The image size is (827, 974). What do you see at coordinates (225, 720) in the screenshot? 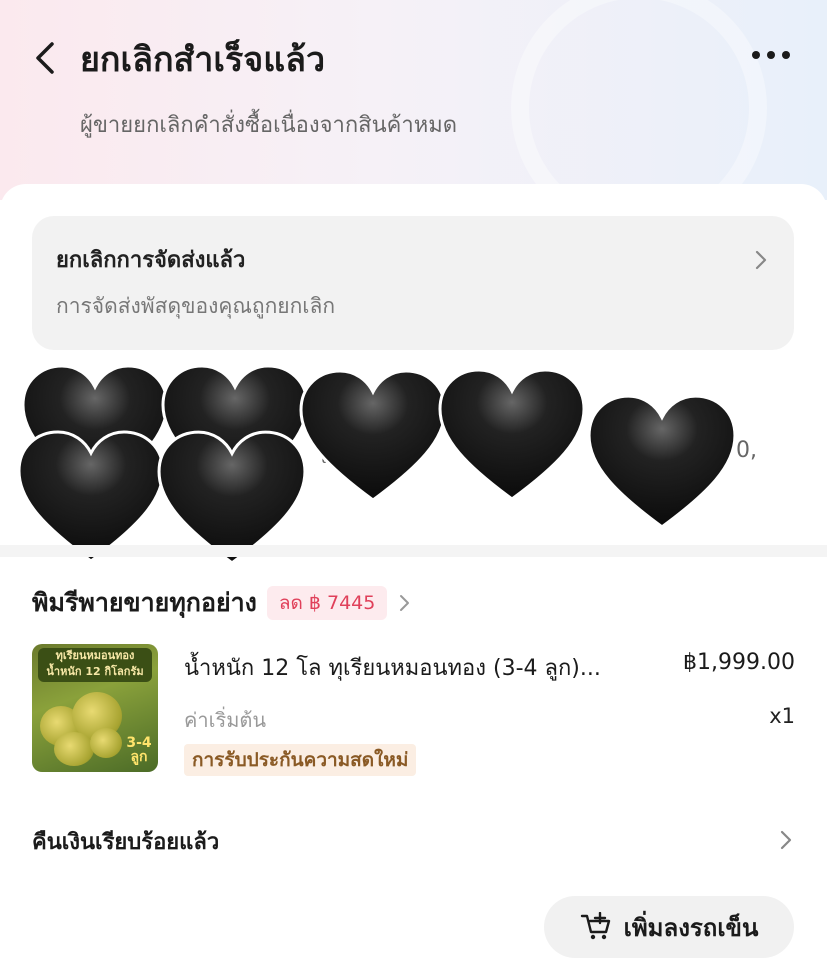
I see `product-variant: ค่าเริ่มต้น` at bounding box center [225, 720].